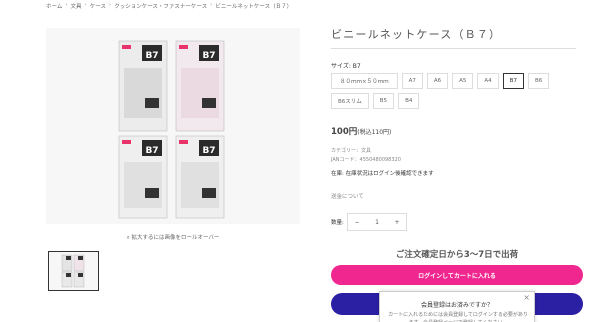 The width and height of the screenshot is (600, 322). Describe the element at coordinates (347, 196) in the screenshot. I see `shipping-info-link: 送金について` at that location.